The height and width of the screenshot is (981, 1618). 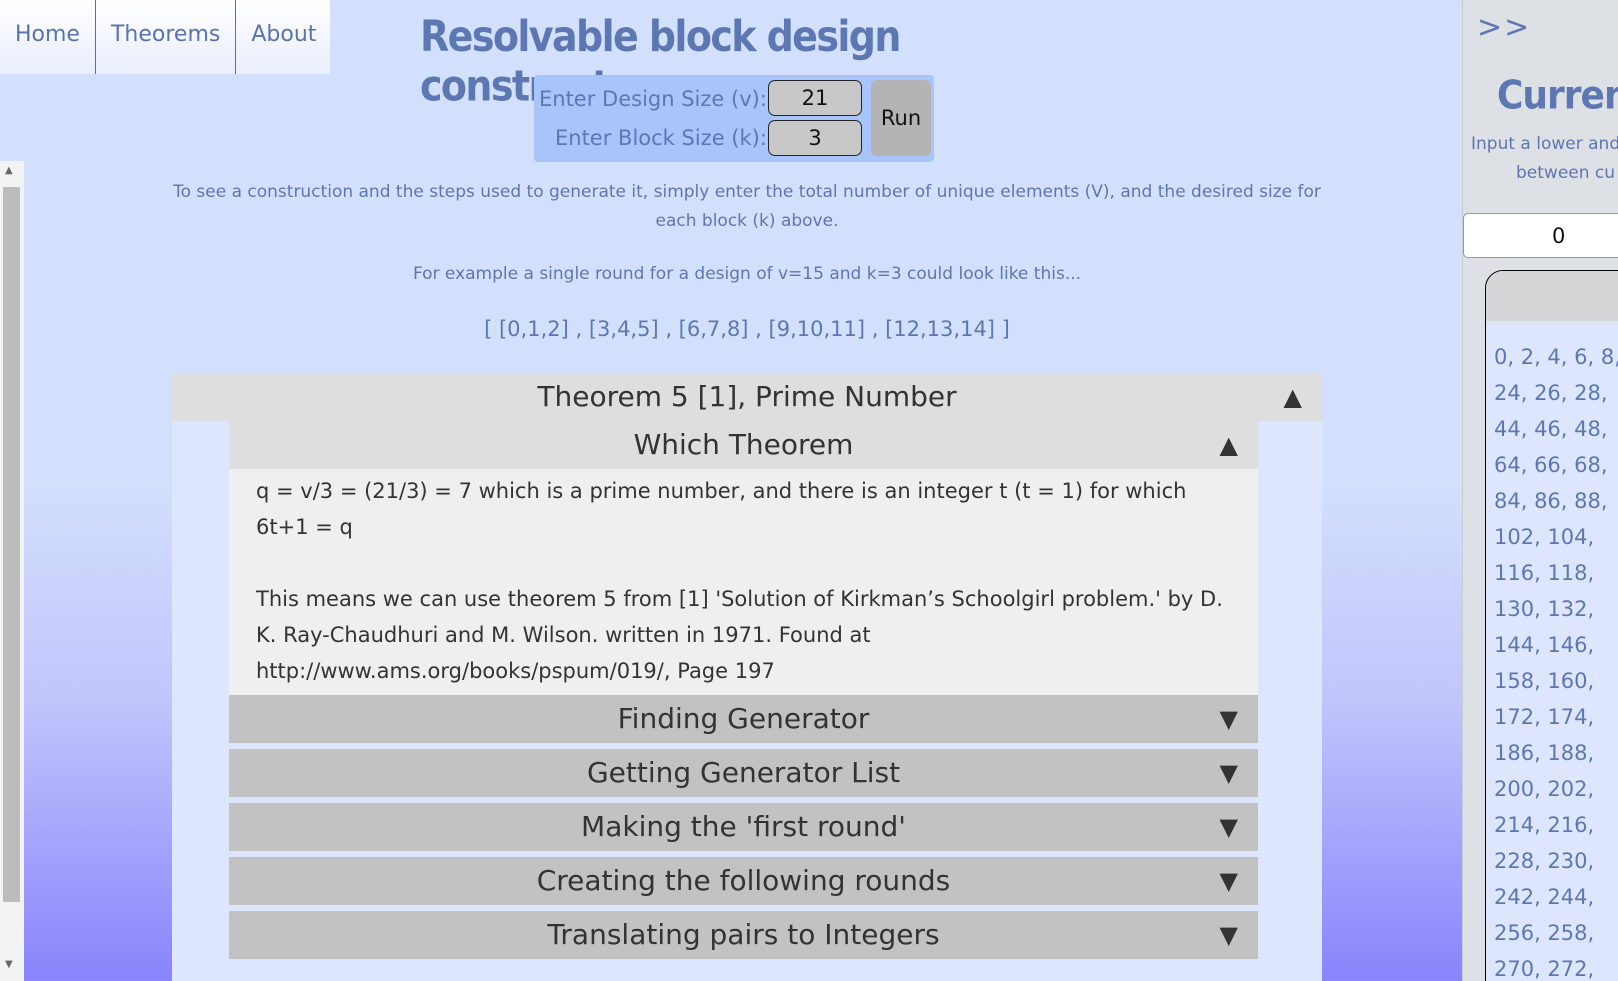 I want to click on list-item: 242, 244,, so click(x=1544, y=897).